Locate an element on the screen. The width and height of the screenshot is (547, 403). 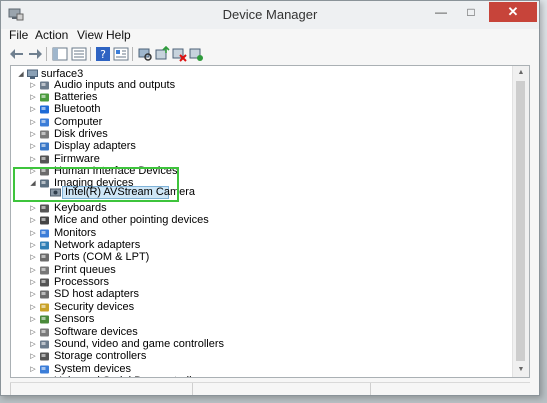
menu-file: File is located at coordinates (18, 35).